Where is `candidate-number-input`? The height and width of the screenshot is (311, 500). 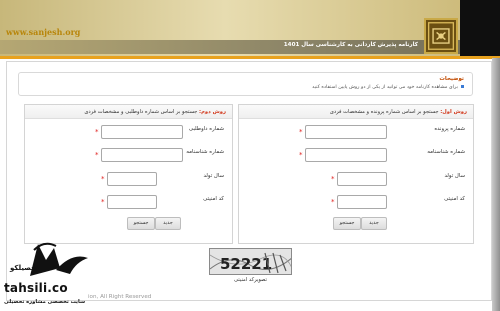
candidate-number-input is located at coordinates (142, 132).